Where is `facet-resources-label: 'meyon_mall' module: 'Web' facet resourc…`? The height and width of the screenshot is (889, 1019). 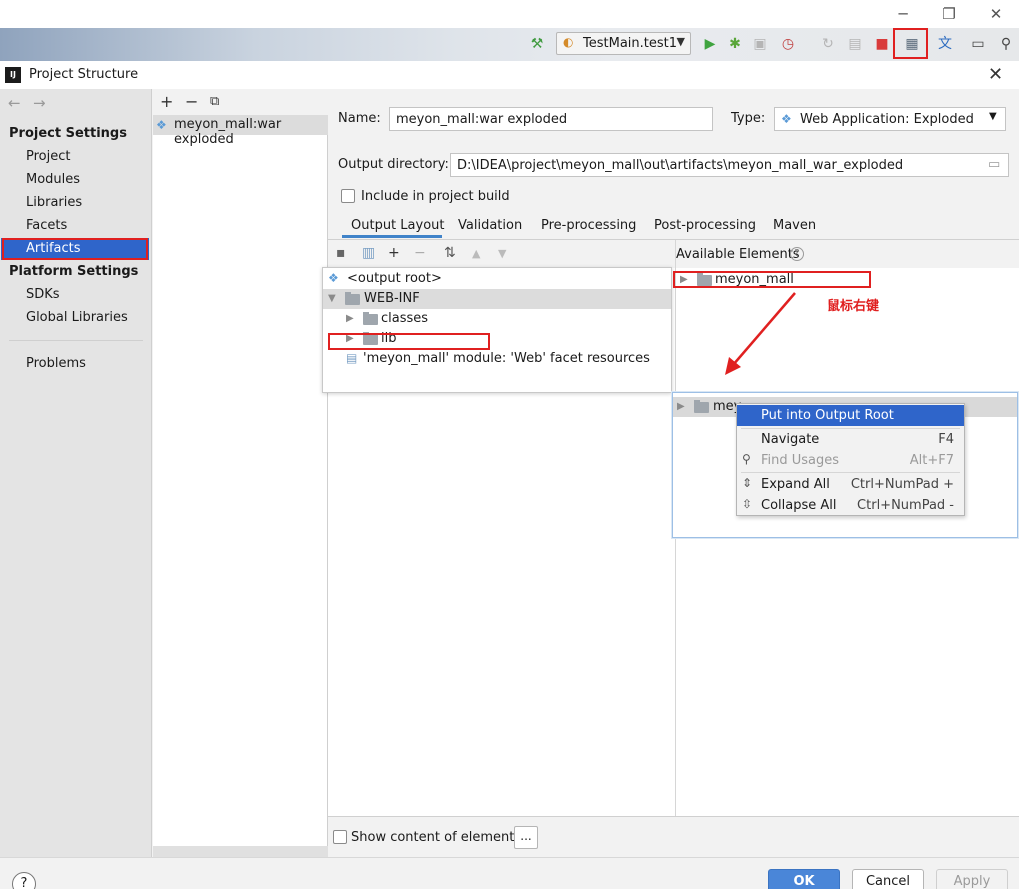 facet-resources-label: 'meyon_mall' module: 'Web' facet resourc… is located at coordinates (506, 358).